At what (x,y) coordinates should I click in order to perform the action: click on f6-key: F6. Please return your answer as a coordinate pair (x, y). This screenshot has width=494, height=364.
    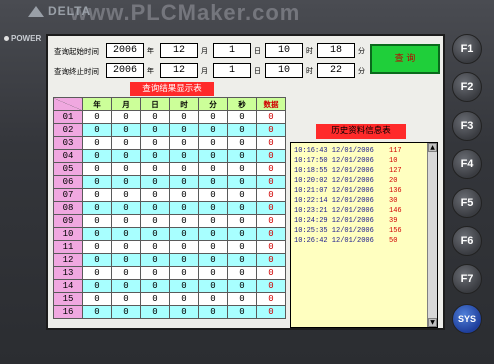
    Looking at the image, I should click on (467, 241).